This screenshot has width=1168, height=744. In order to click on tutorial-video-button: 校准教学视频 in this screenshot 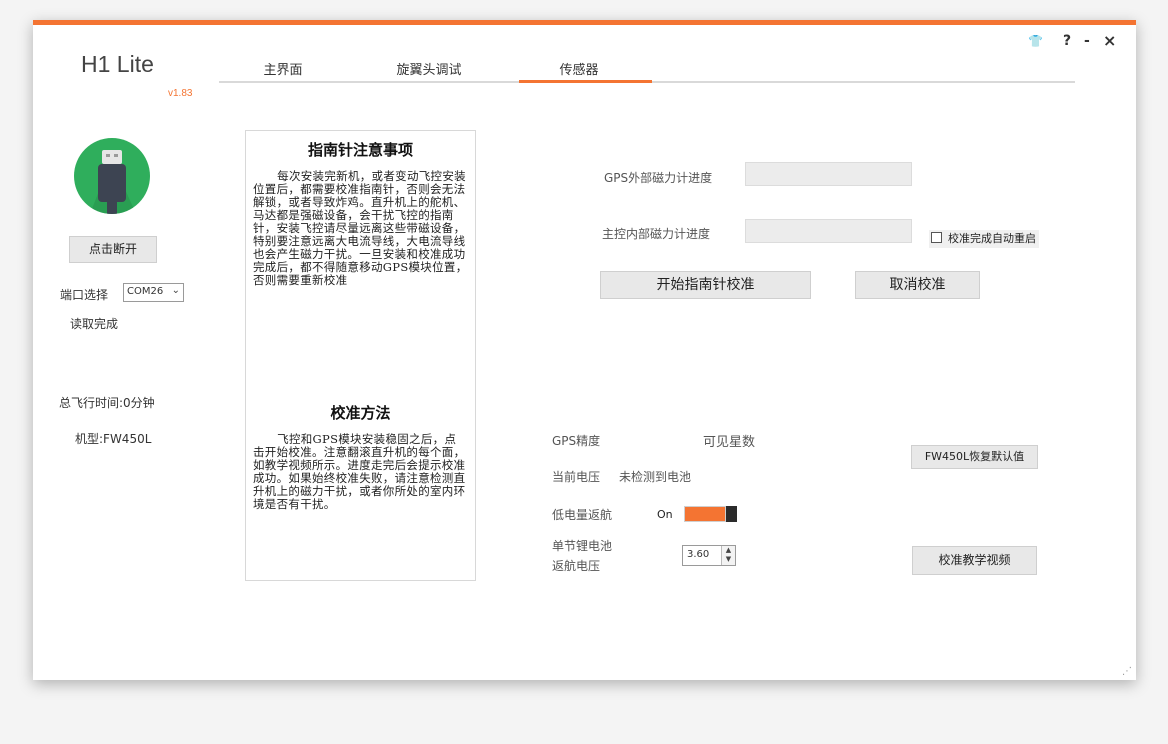, I will do `click(974, 560)`.